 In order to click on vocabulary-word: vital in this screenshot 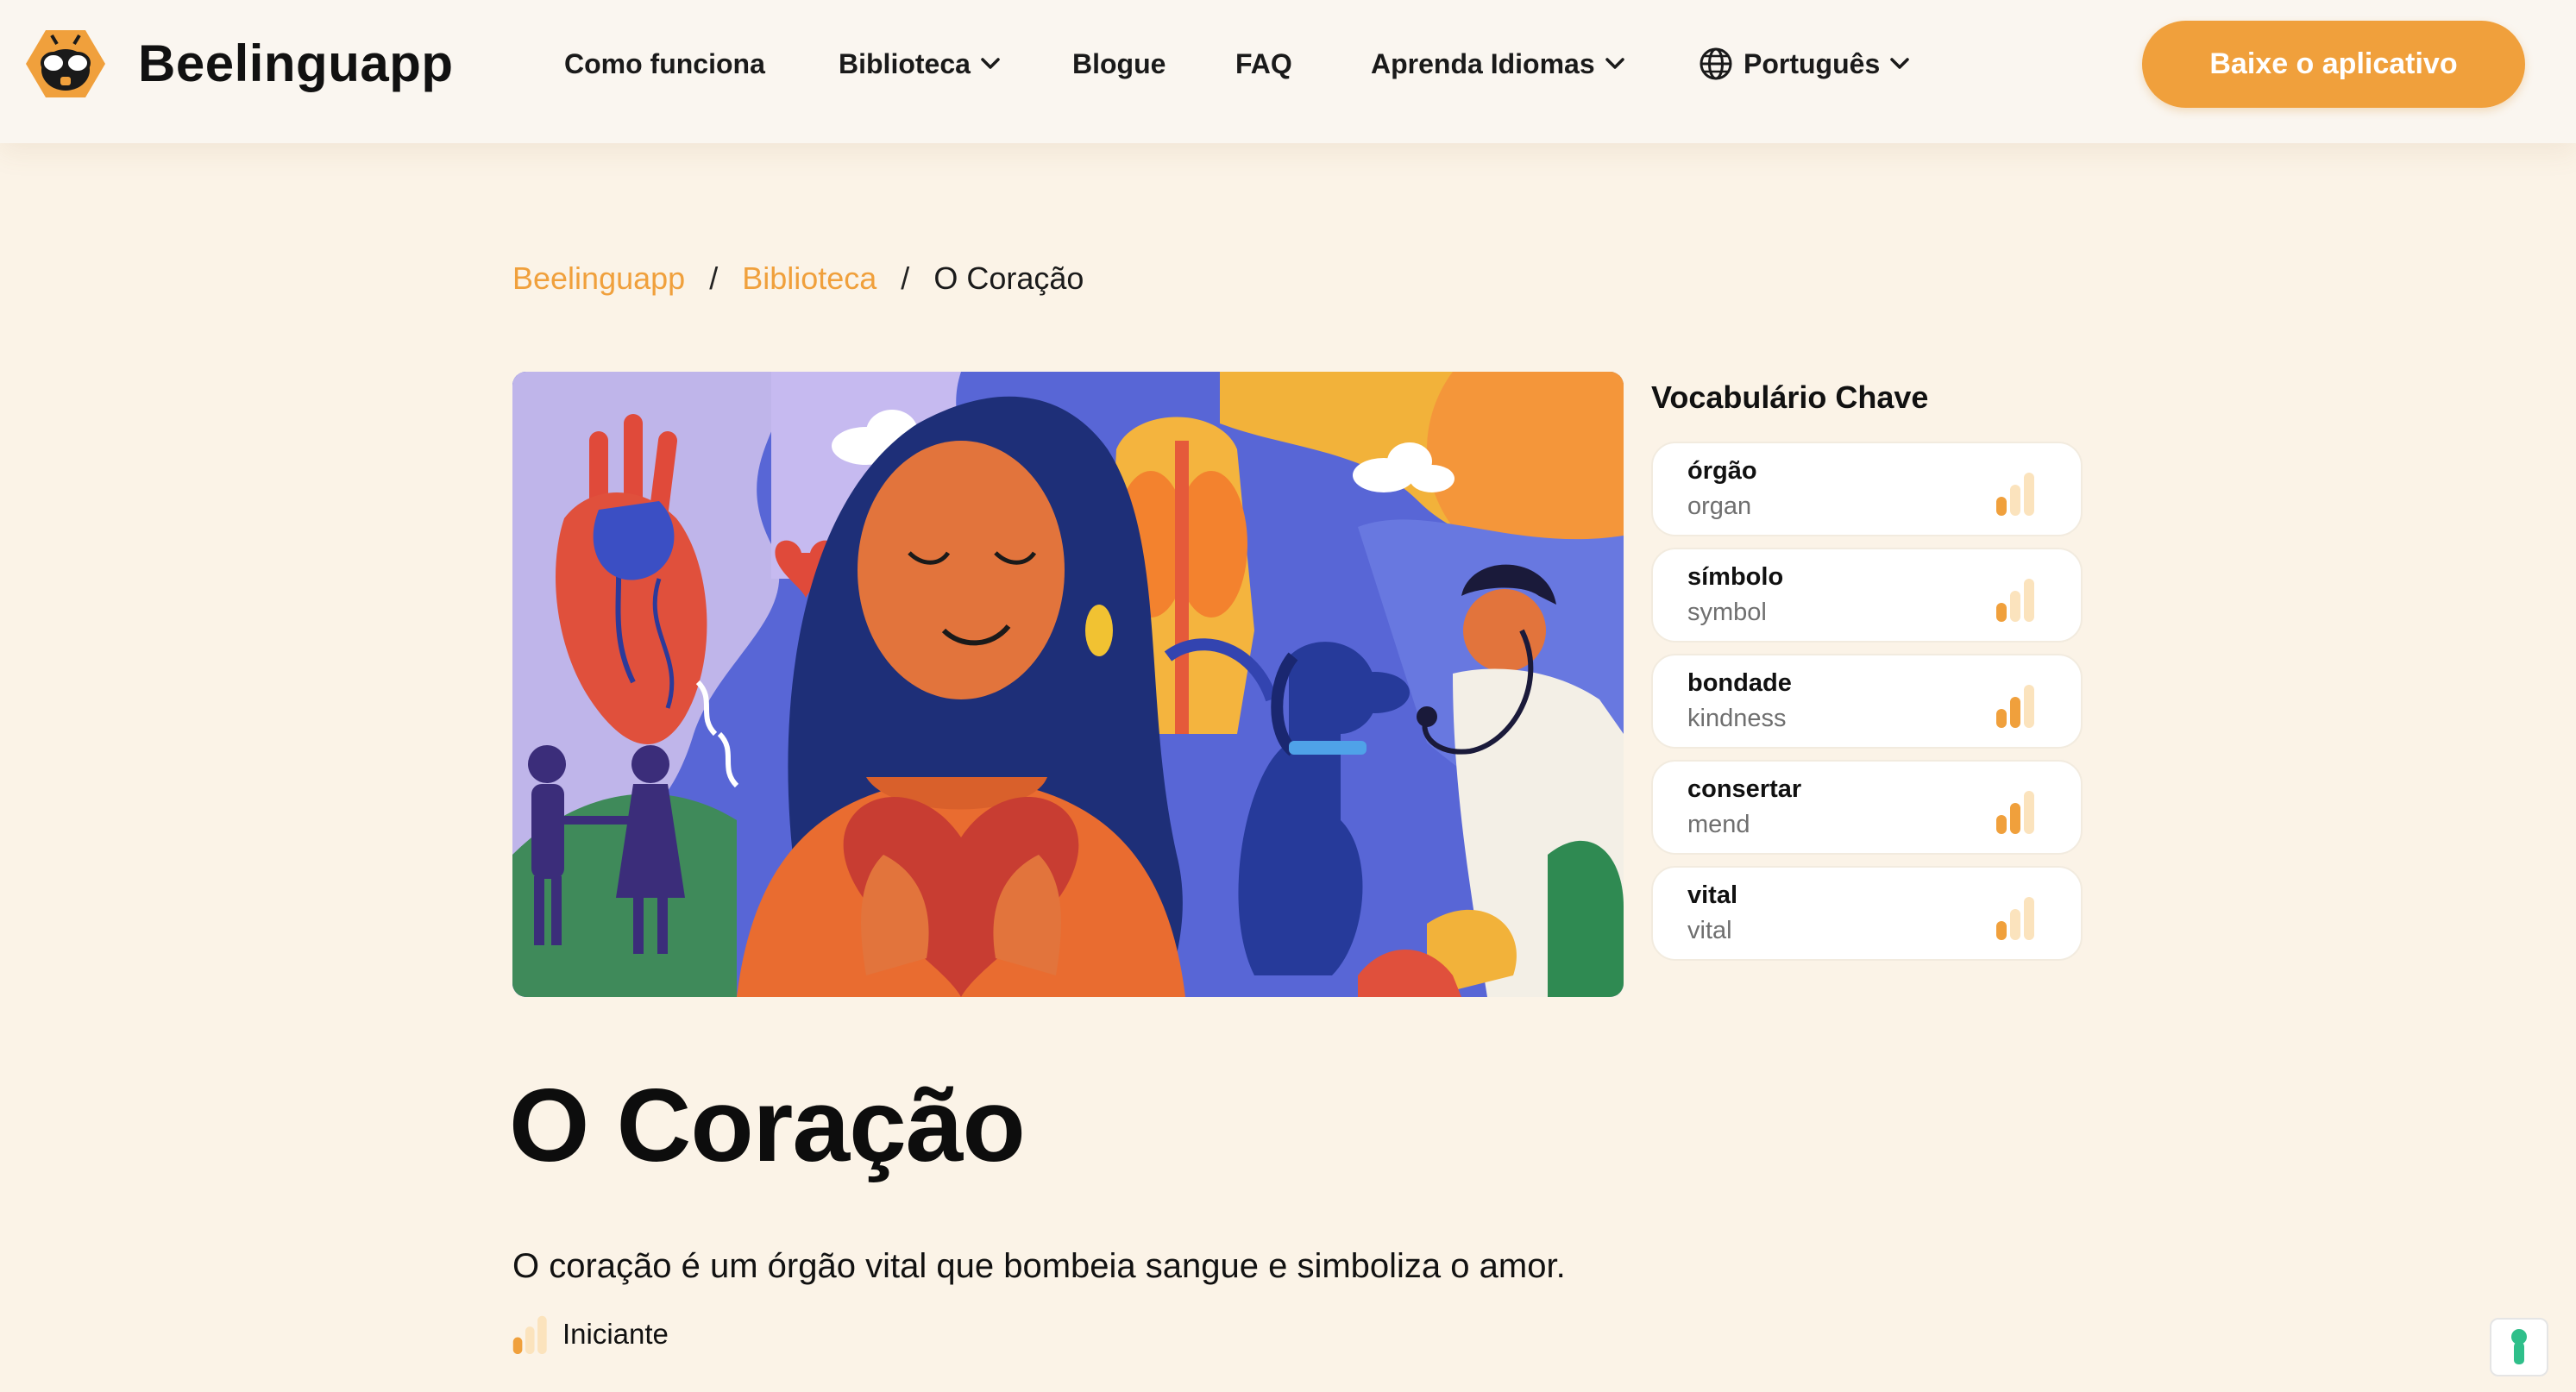, I will do `click(1712, 895)`.